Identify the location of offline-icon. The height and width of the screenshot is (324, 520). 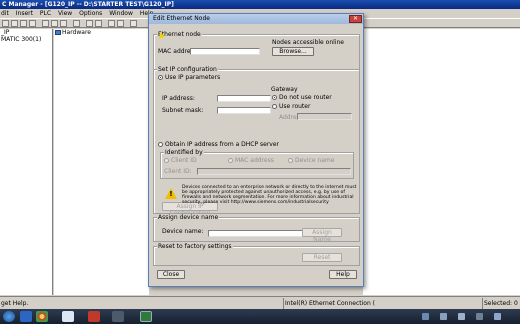
(98, 23).